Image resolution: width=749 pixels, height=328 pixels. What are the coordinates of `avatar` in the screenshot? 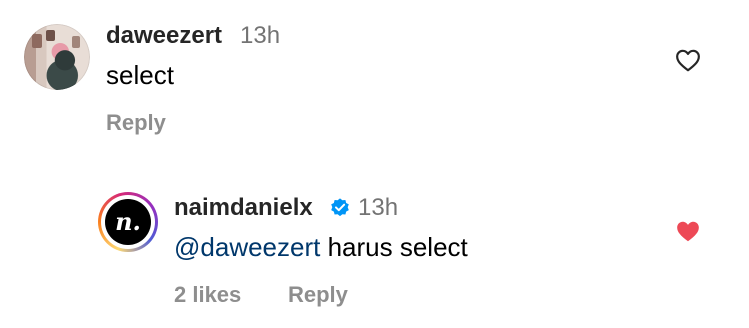 It's located at (57, 57).